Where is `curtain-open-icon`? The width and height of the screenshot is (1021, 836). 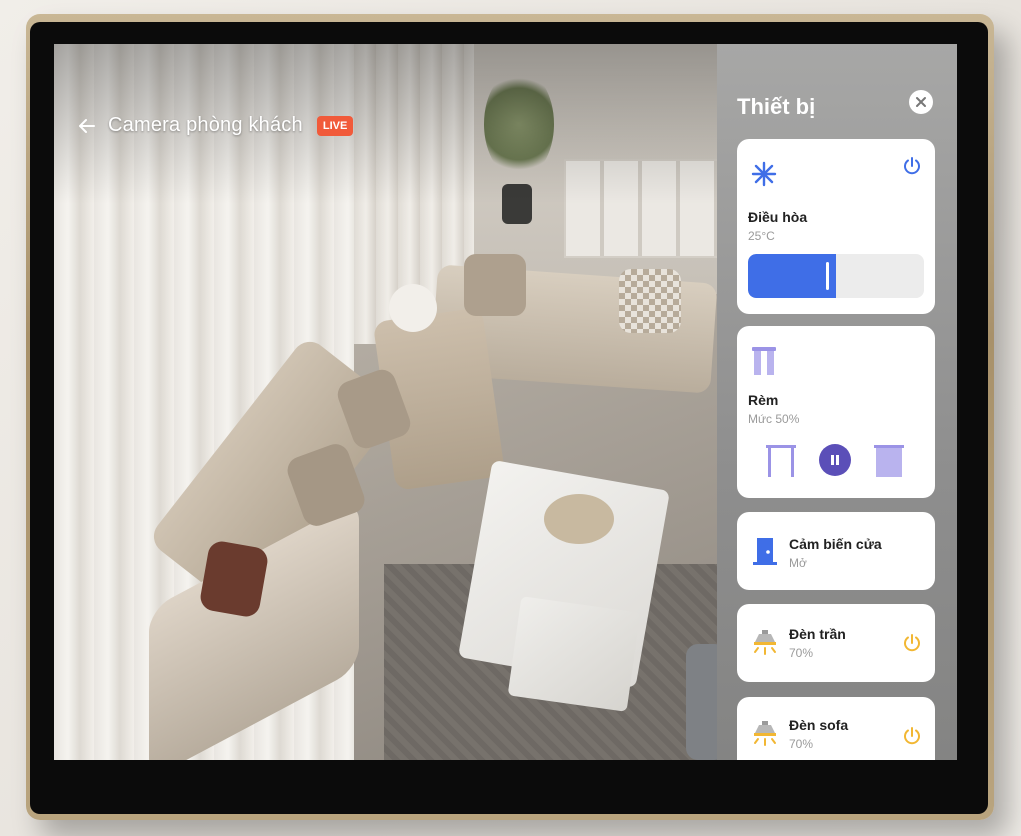
curtain-open-icon is located at coordinates (781, 463).